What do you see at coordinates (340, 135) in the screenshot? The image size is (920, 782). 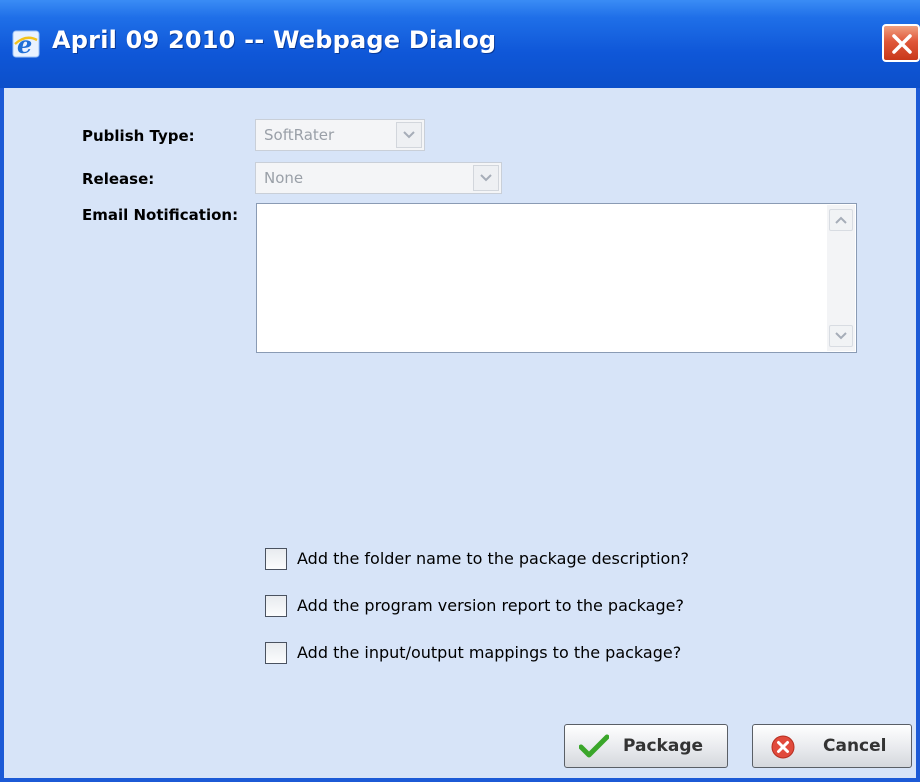 I see `publish-type-select: SoftRater` at bounding box center [340, 135].